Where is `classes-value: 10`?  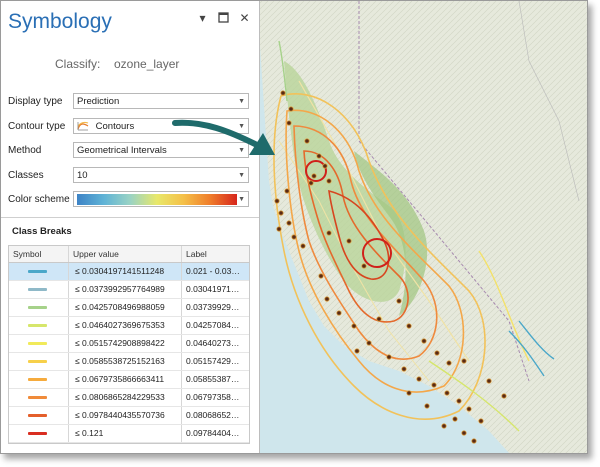
classes-value: 10 is located at coordinates (82, 175).